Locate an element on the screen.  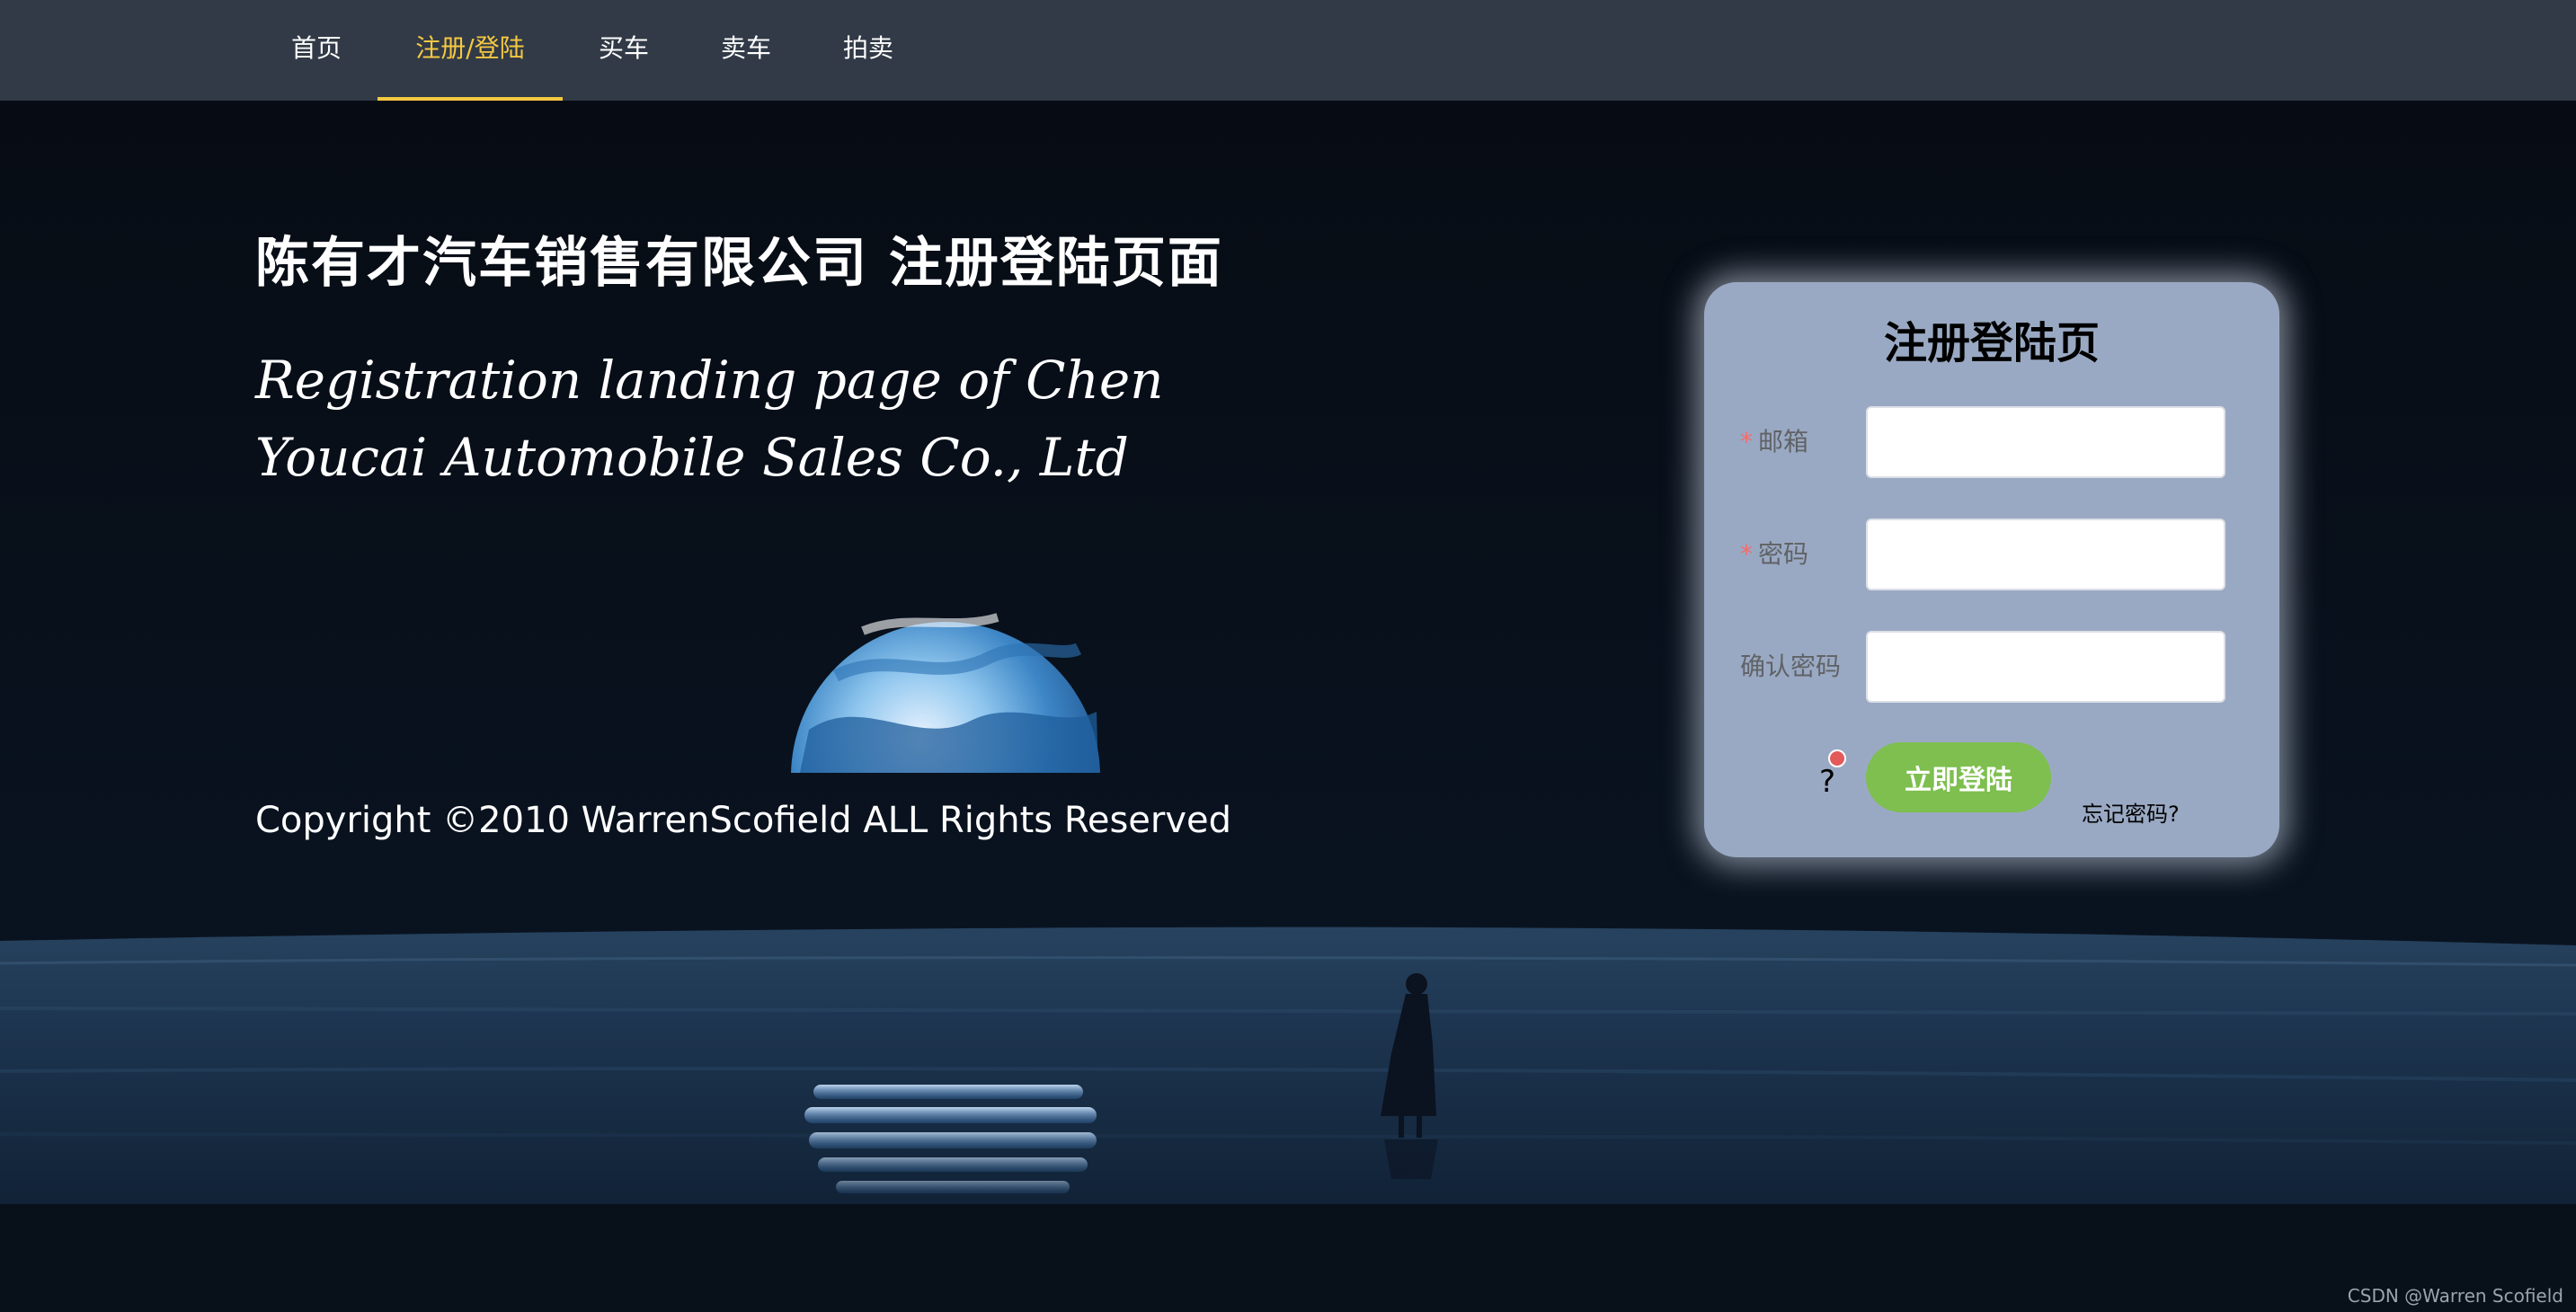
nav-item-home: 首页 is located at coordinates (316, 50).